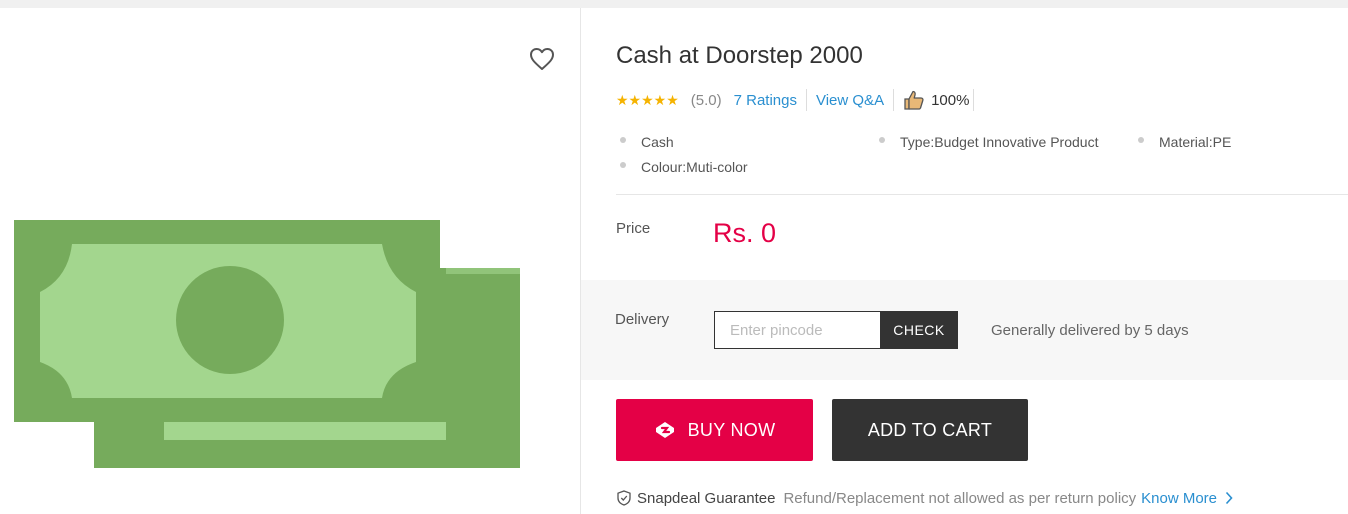  What do you see at coordinates (624, 498) in the screenshot?
I see `shield-check-icon` at bounding box center [624, 498].